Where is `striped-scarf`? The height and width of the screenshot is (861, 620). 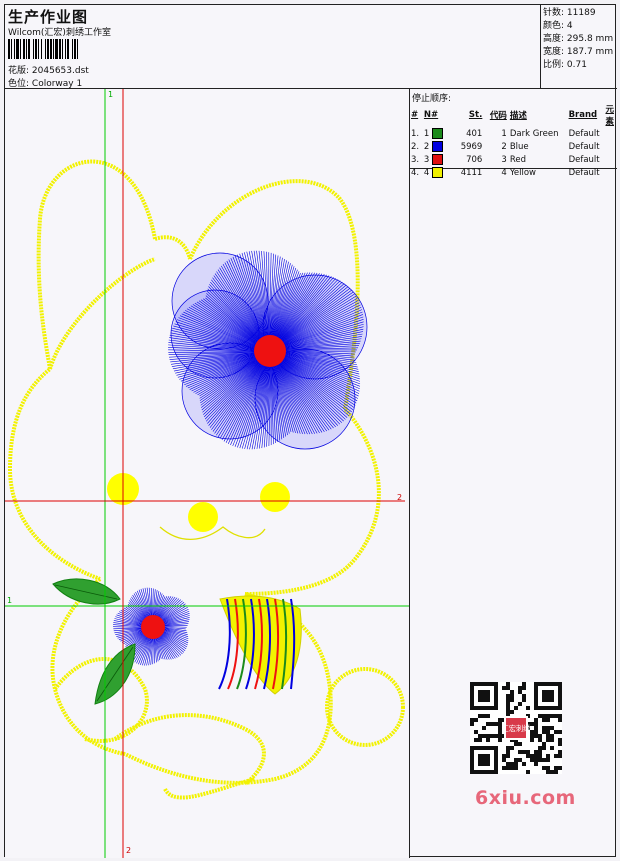 striped-scarf is located at coordinates (260, 645).